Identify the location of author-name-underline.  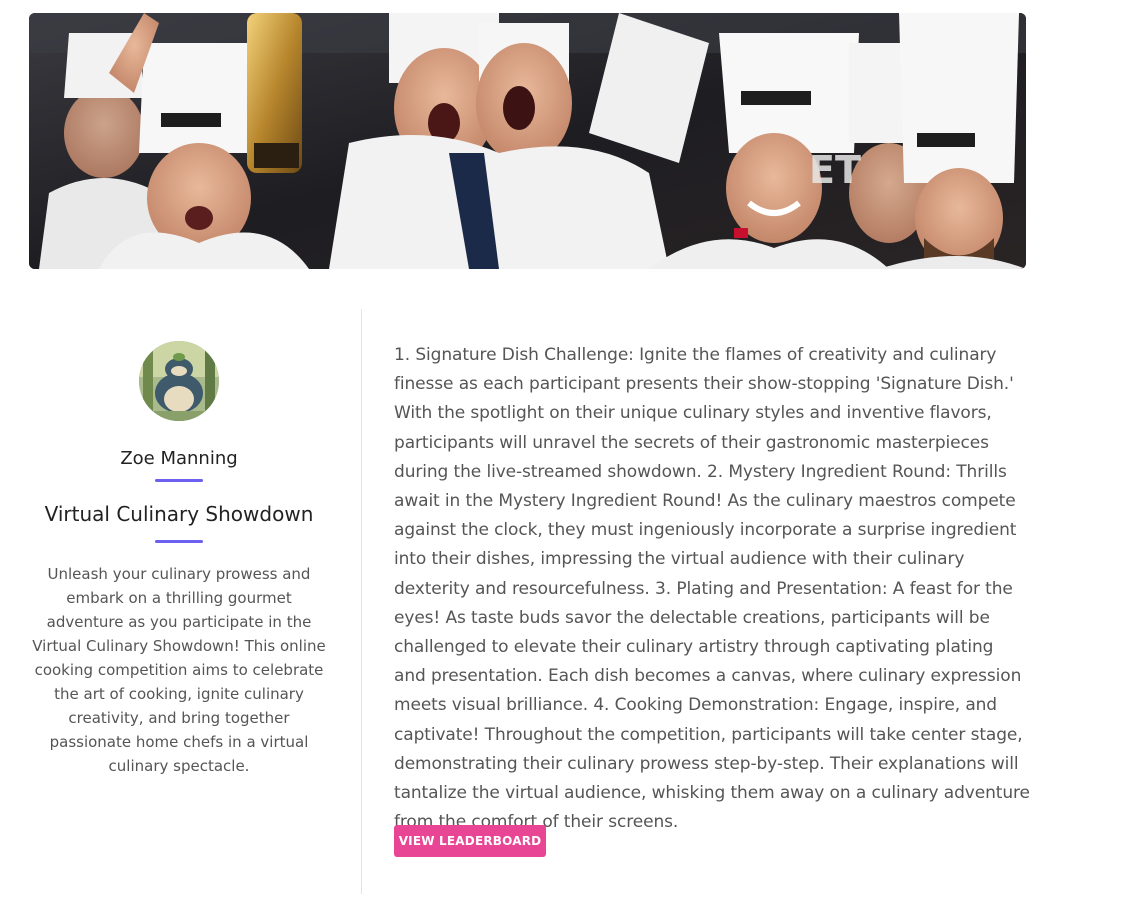
(179, 480).